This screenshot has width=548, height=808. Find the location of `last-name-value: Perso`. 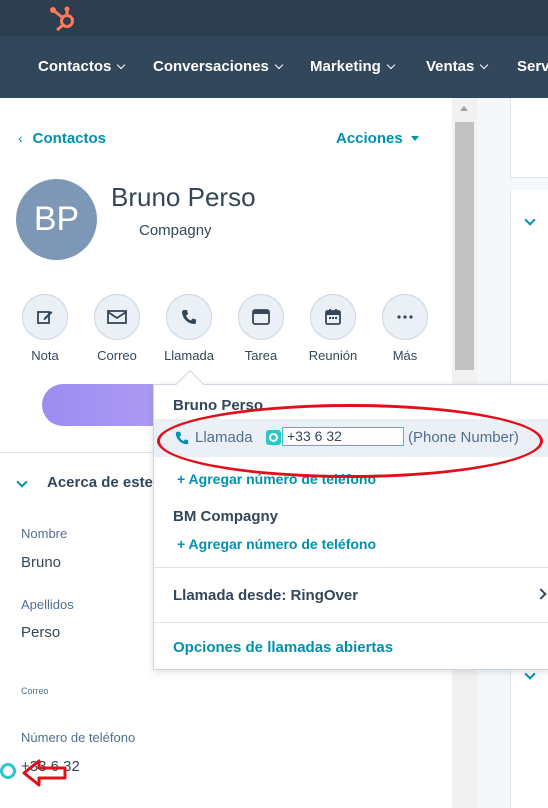

last-name-value: Perso is located at coordinates (40, 632).